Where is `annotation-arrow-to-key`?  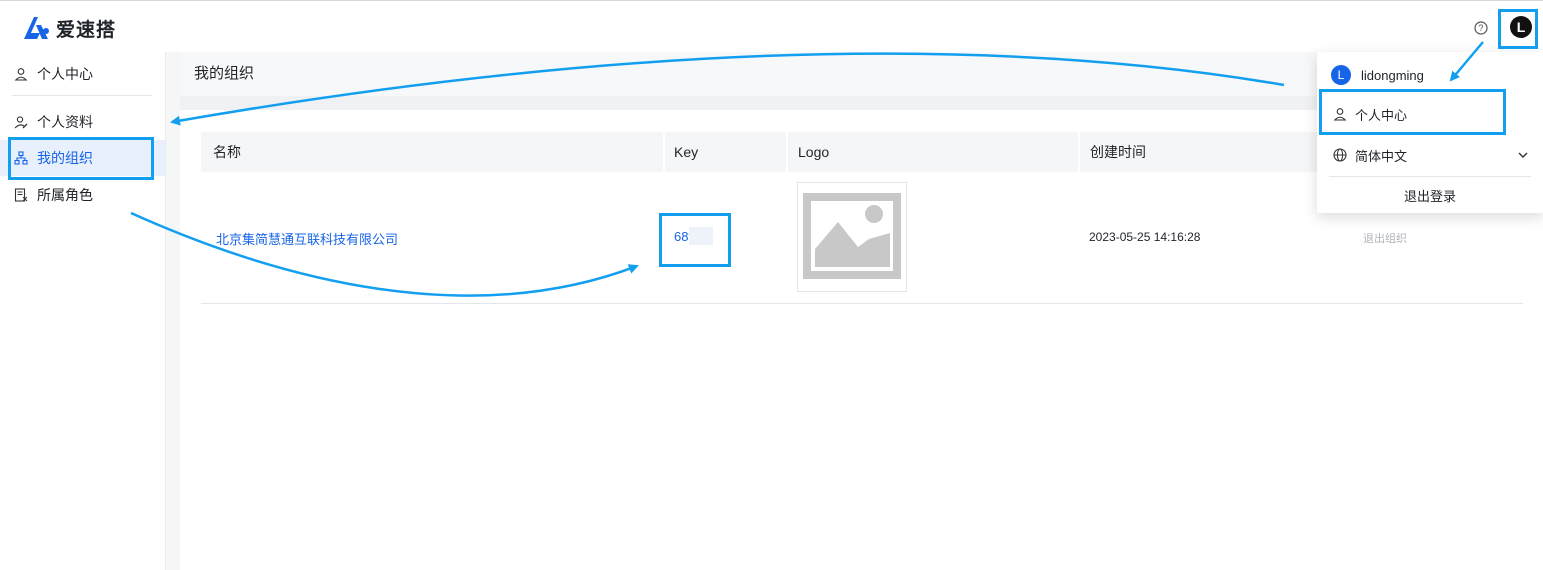 annotation-arrow-to-key is located at coordinates (384, 254).